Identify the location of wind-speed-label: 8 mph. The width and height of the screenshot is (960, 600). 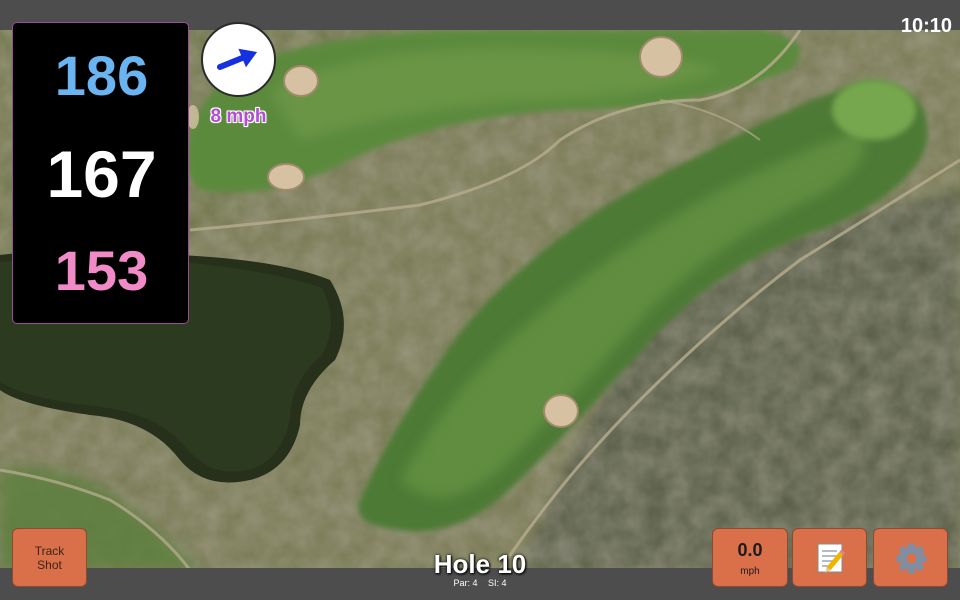
(238, 116).